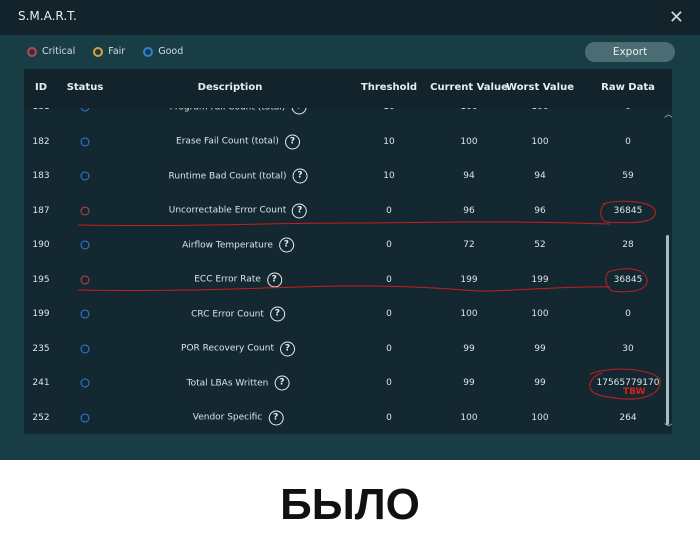 This screenshot has width=700, height=550. I want to click on column-header: Description, so click(230, 87).